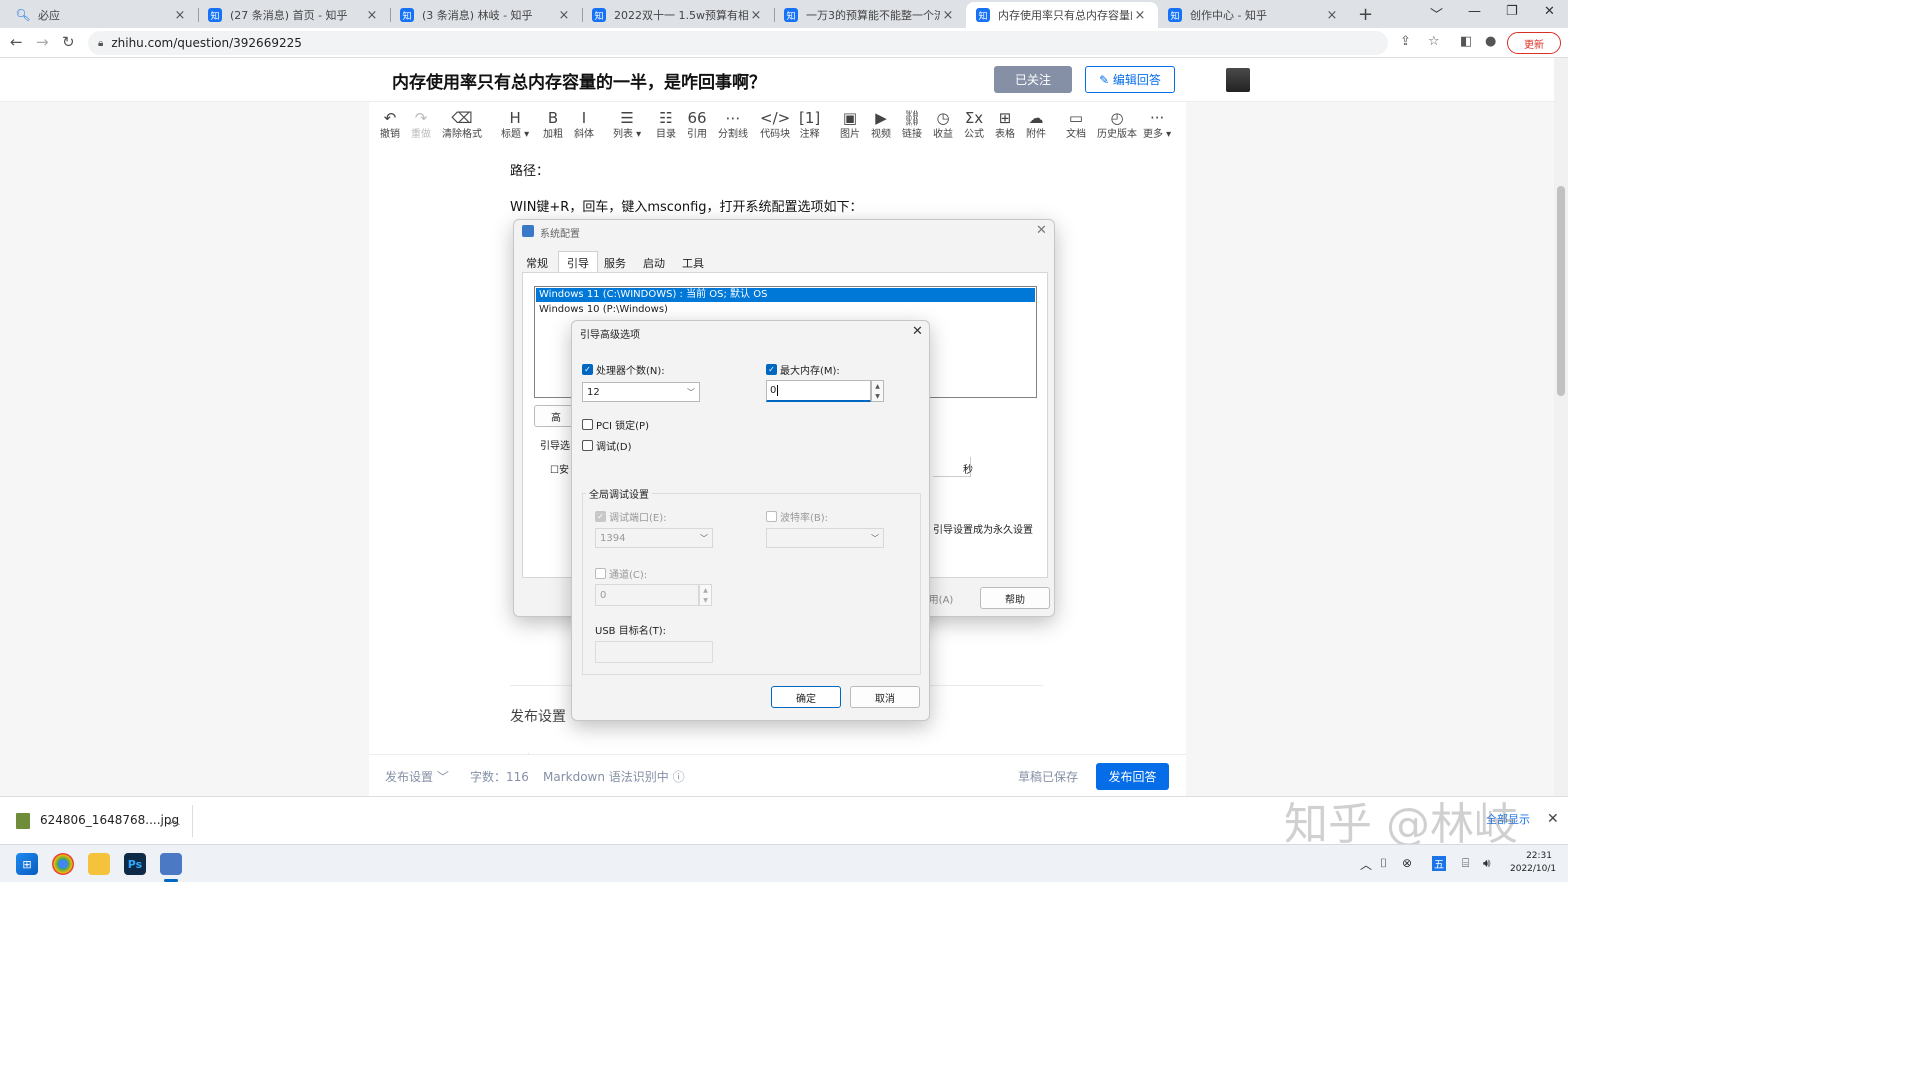 The width and height of the screenshot is (1920, 1080). Describe the element at coordinates (1036, 124) in the screenshot. I see `attachment-button: ☁ 附件` at that location.